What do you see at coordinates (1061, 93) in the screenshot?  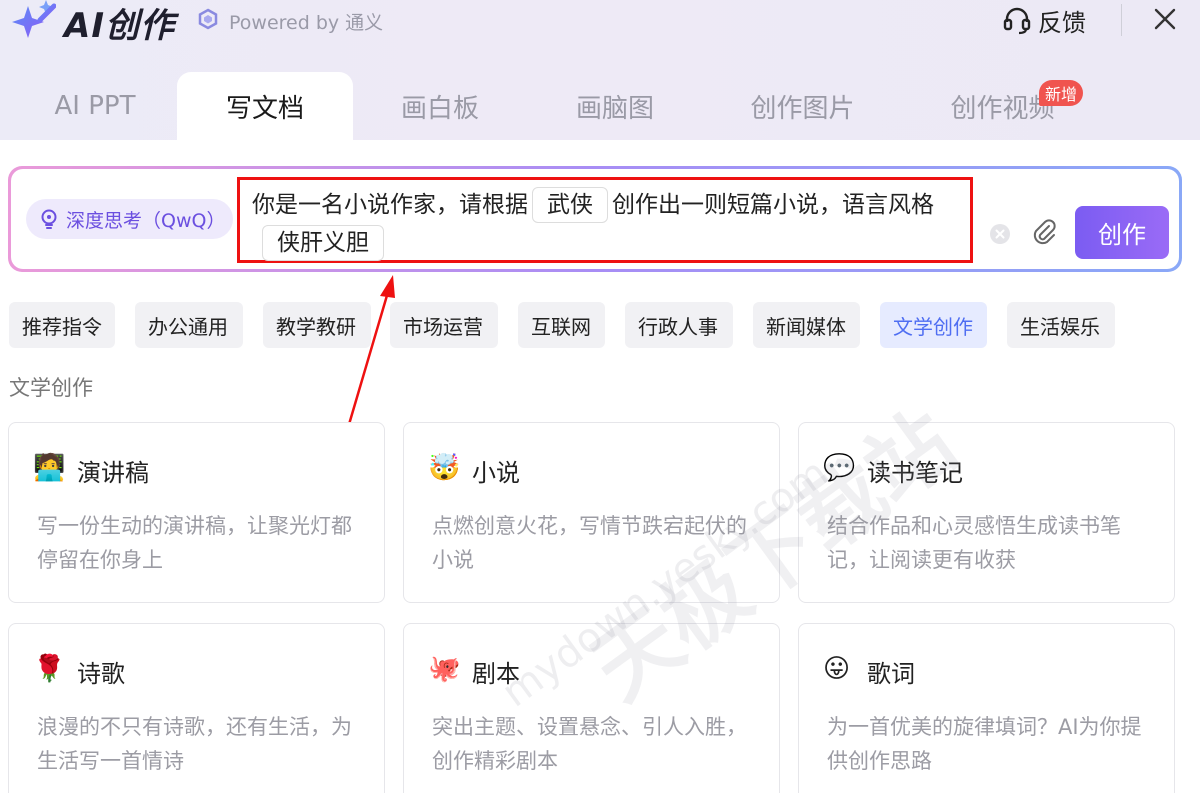 I see `new-badge: 新增` at bounding box center [1061, 93].